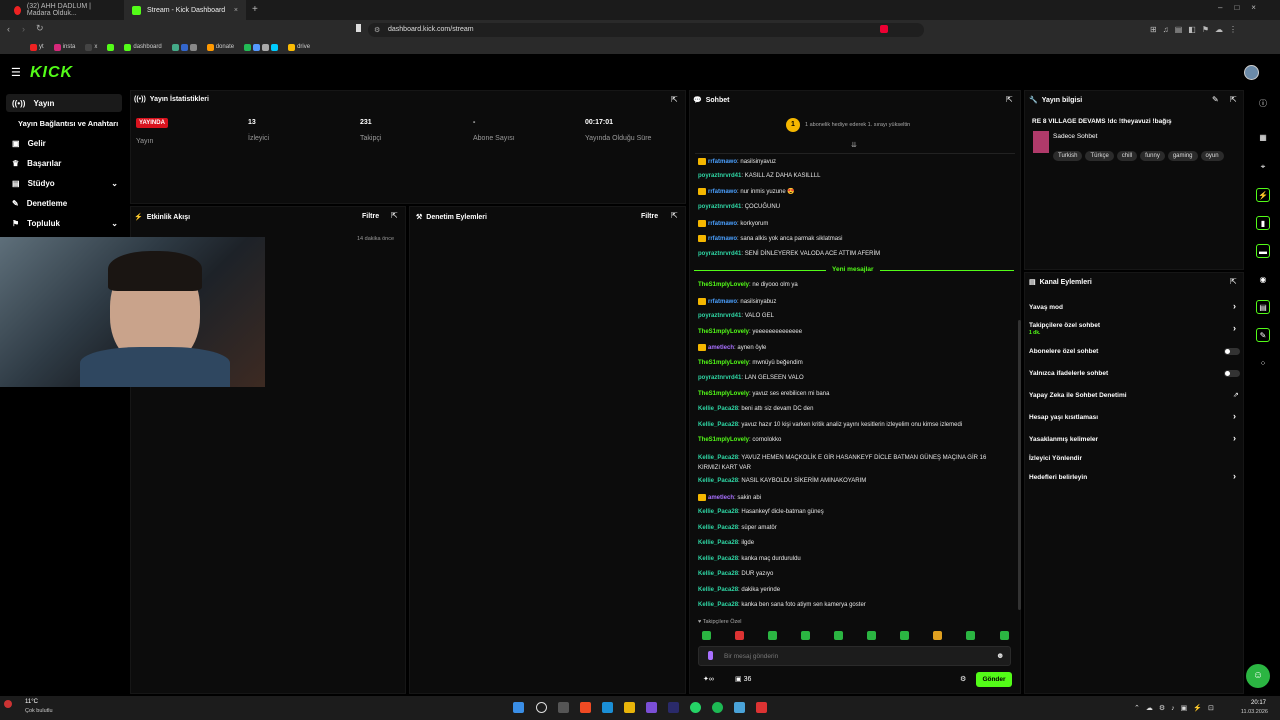 The width and height of the screenshot is (1280, 720). What do you see at coordinates (963, 679) in the screenshot?
I see `settings-icon: ⚙` at bounding box center [963, 679].